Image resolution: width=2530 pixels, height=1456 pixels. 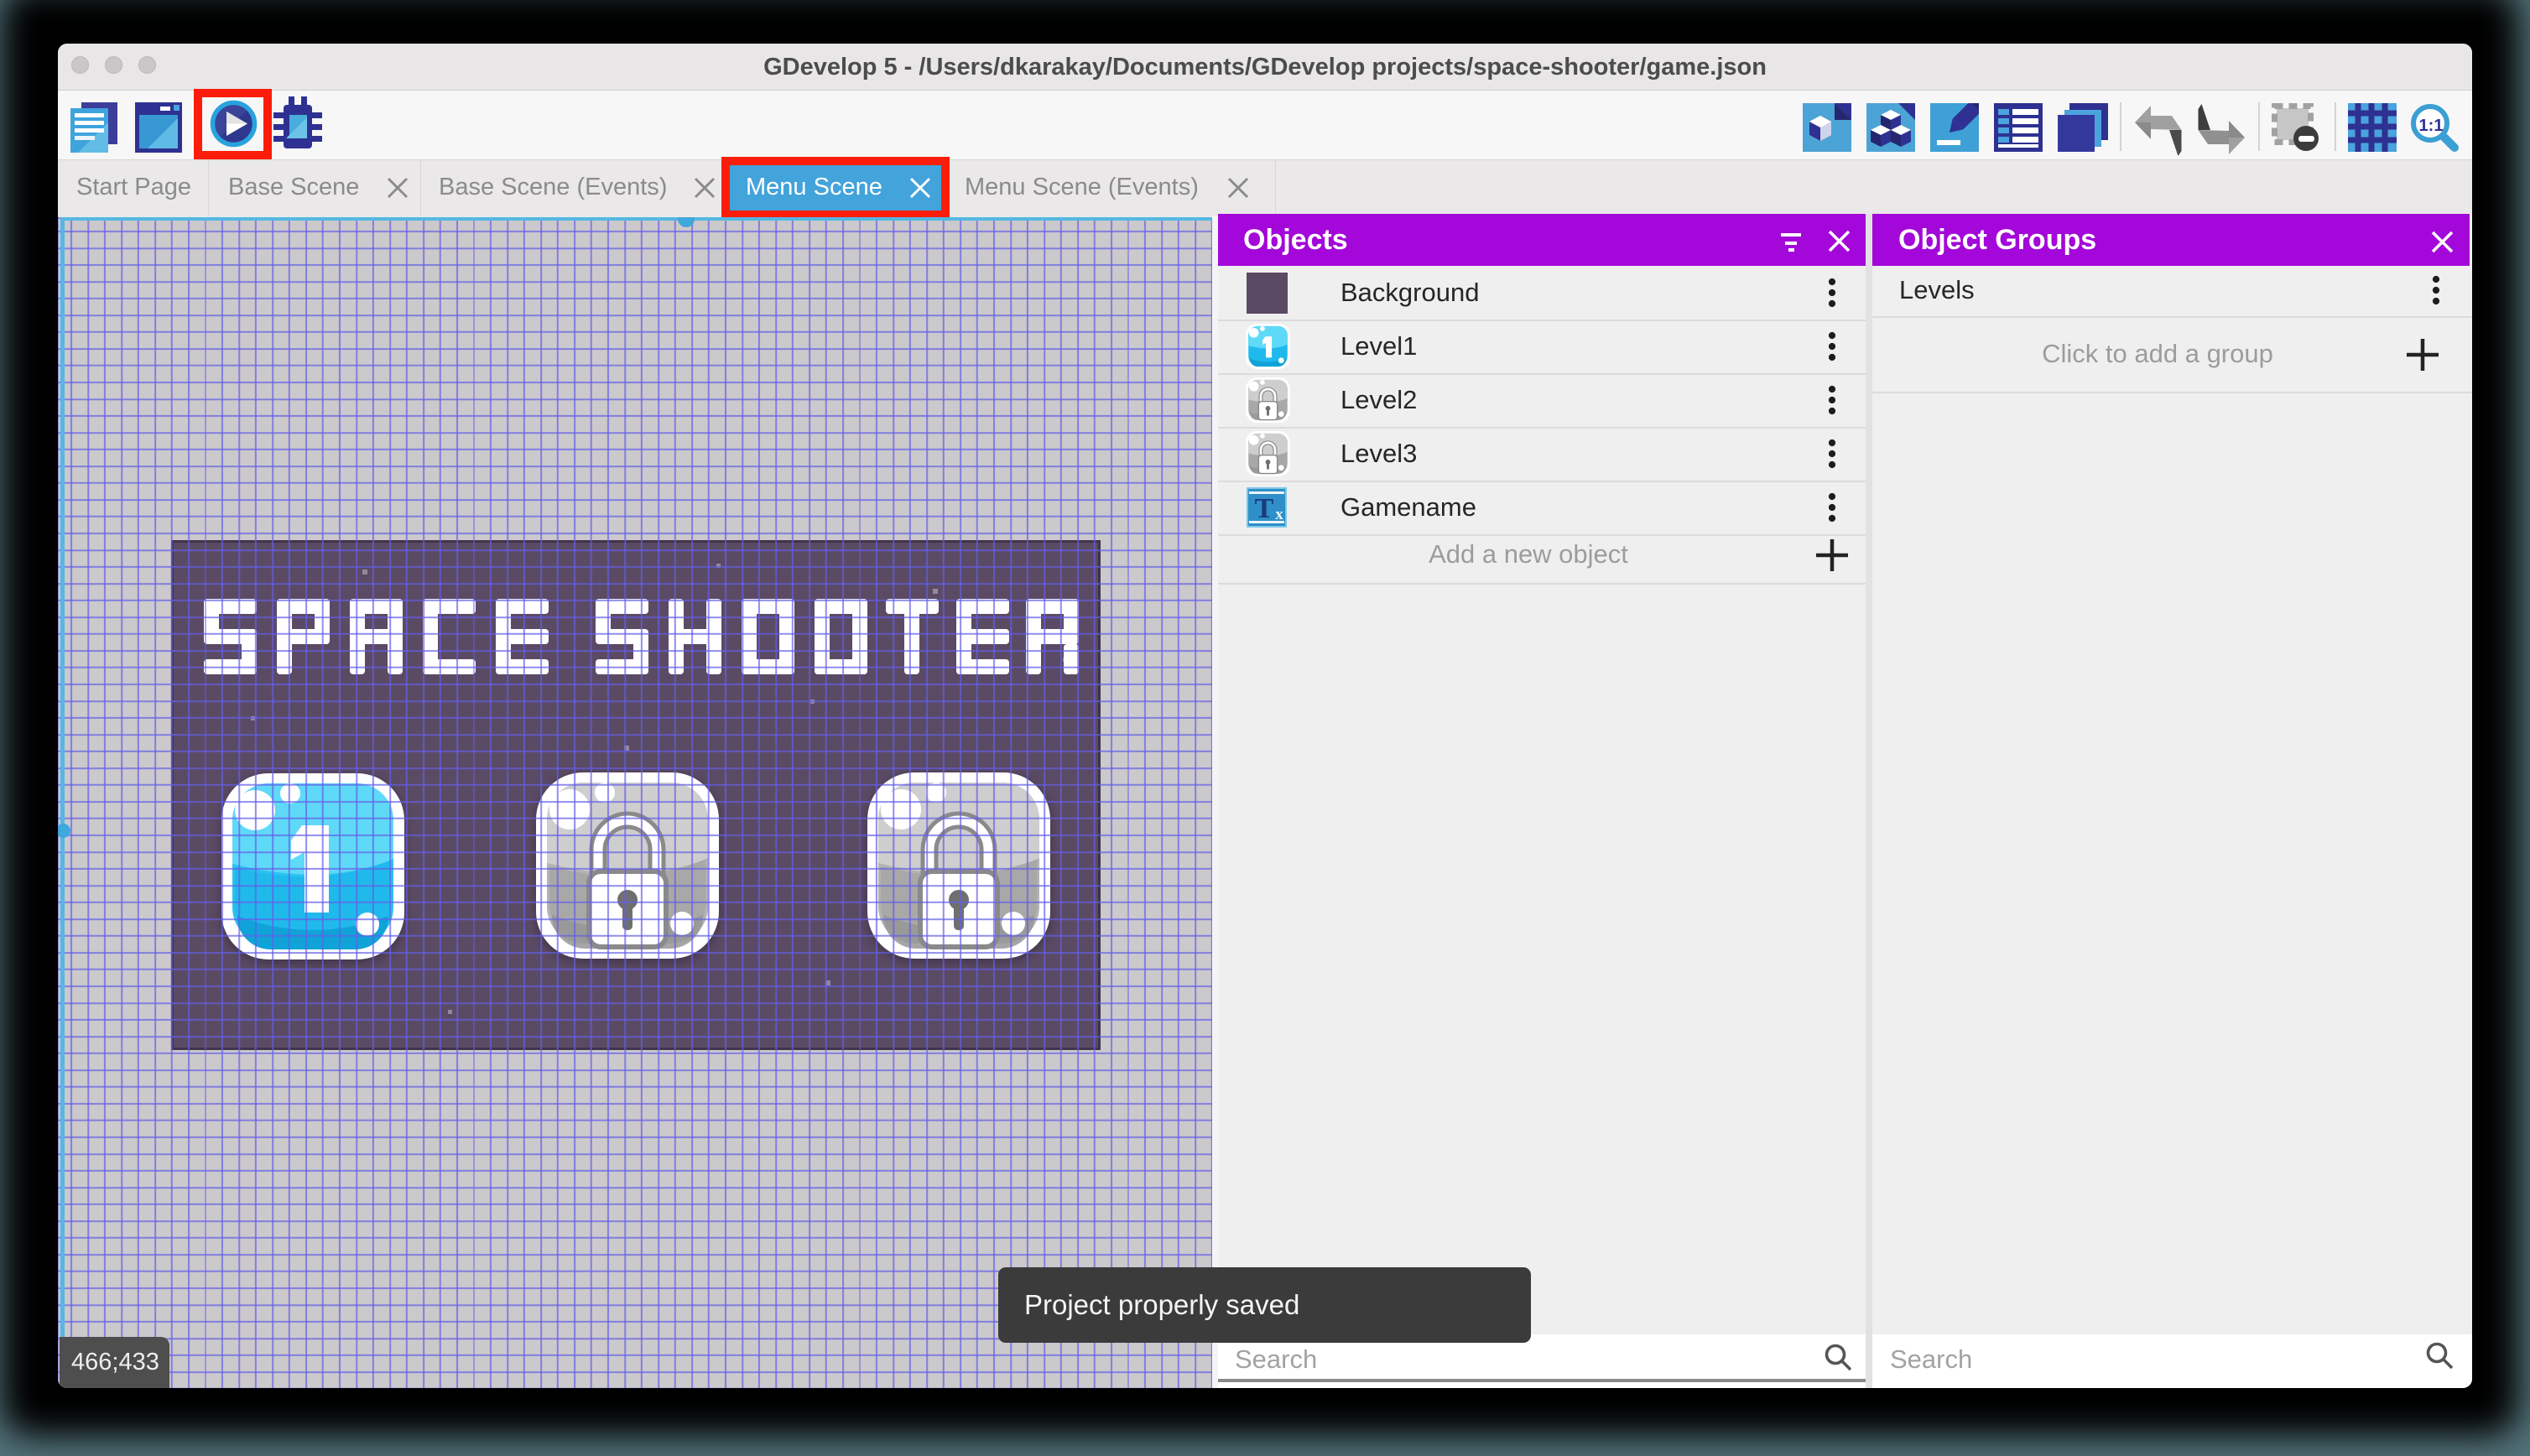 I want to click on svg-text: T, so click(x=1264, y=508).